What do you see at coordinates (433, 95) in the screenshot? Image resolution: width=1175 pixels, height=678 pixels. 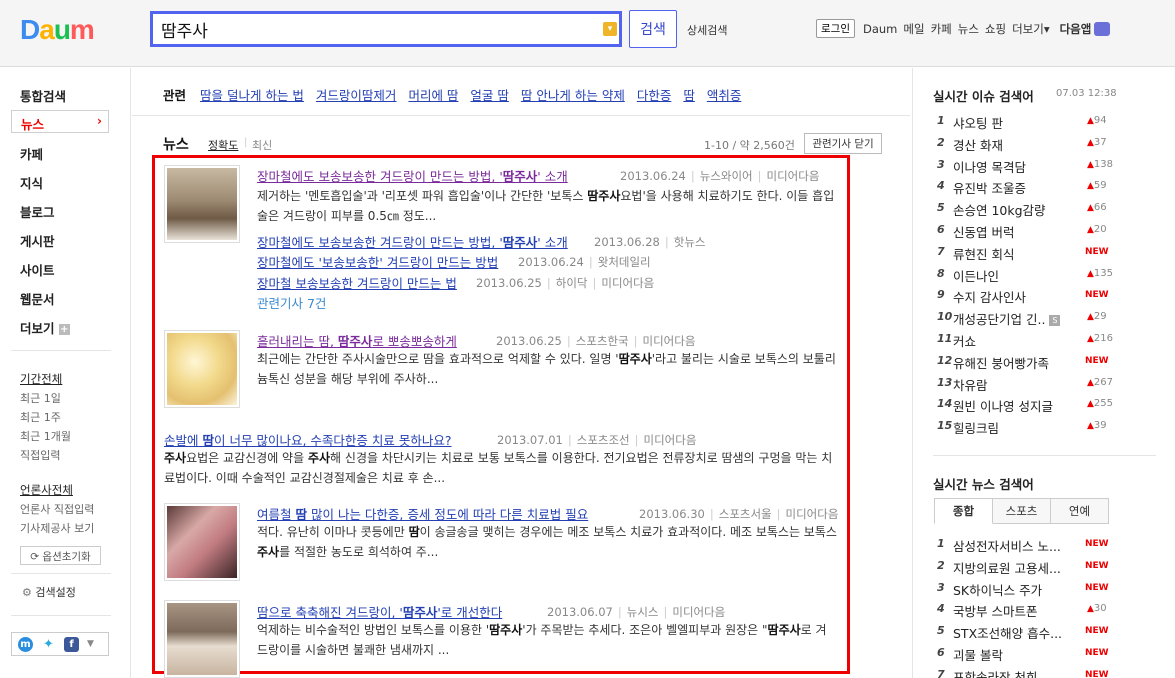 I see `related-link: 머리에 땀` at bounding box center [433, 95].